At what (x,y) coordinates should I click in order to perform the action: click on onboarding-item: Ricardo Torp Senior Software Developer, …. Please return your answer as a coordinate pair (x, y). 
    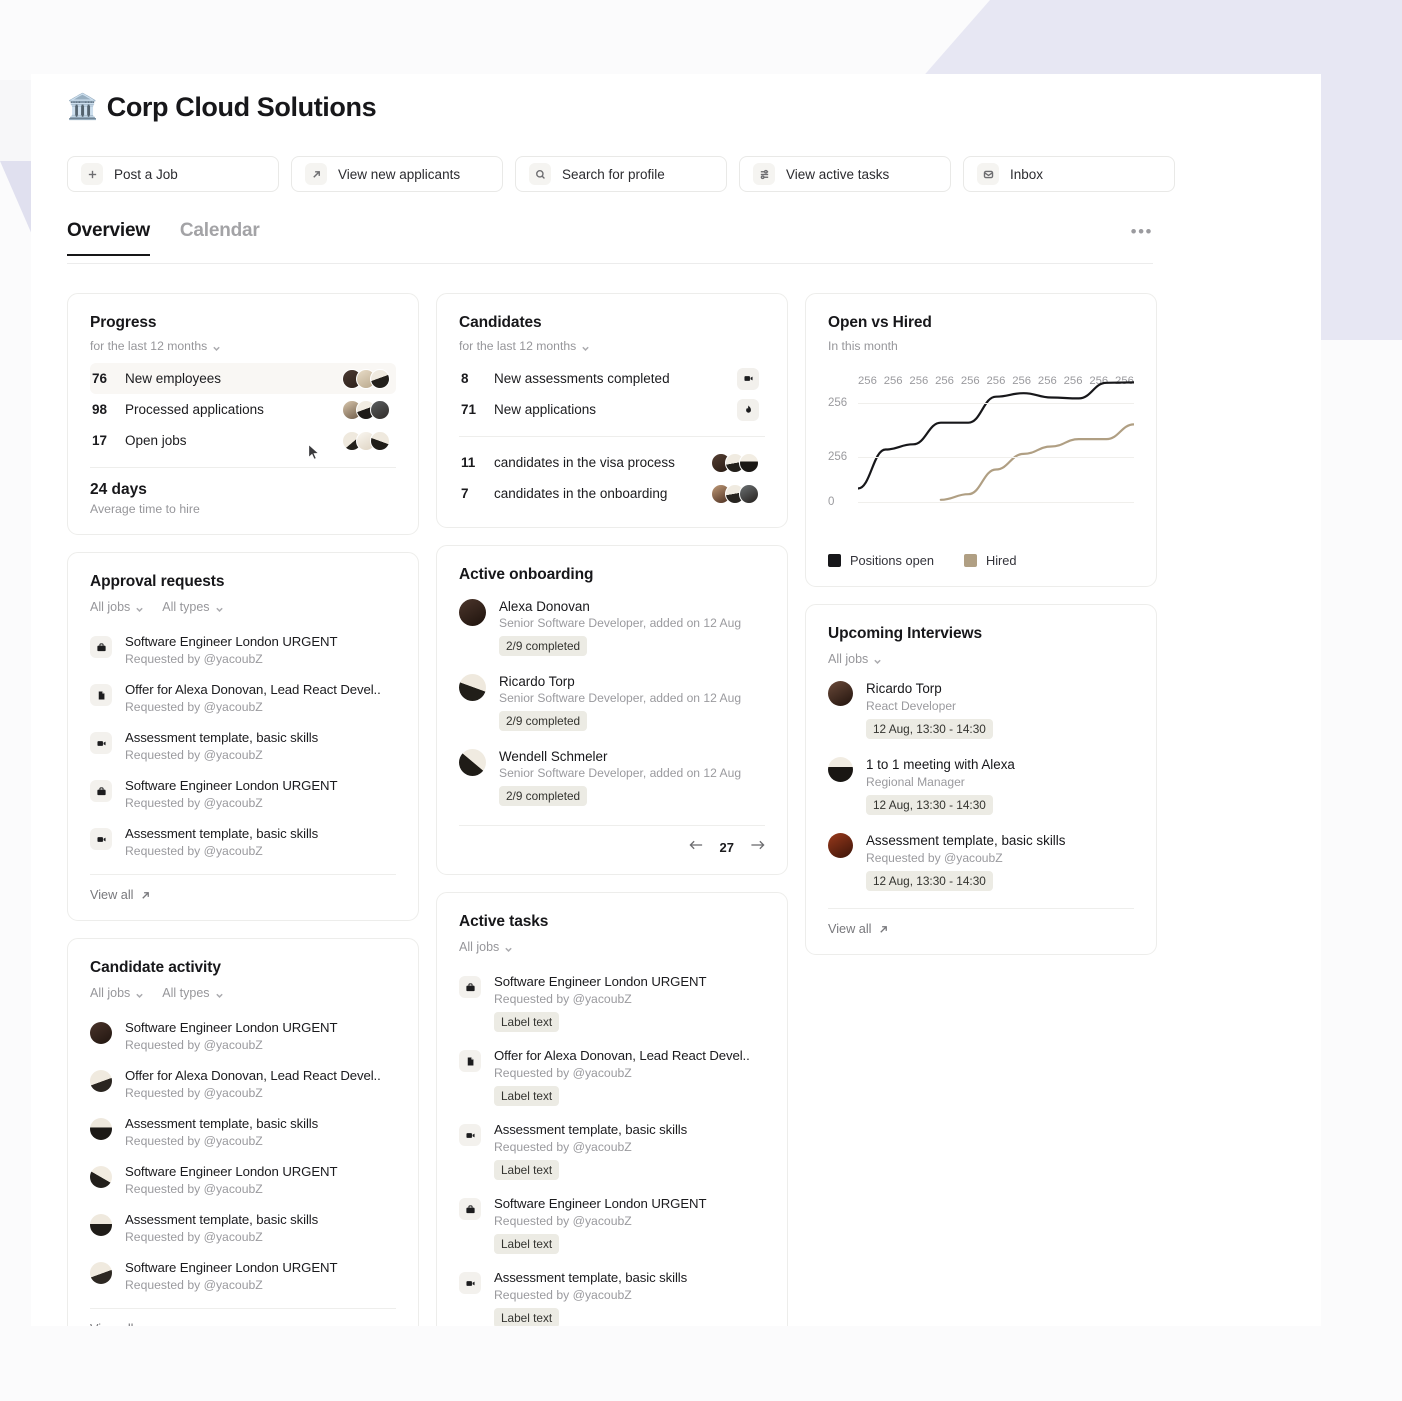
    Looking at the image, I should click on (612, 702).